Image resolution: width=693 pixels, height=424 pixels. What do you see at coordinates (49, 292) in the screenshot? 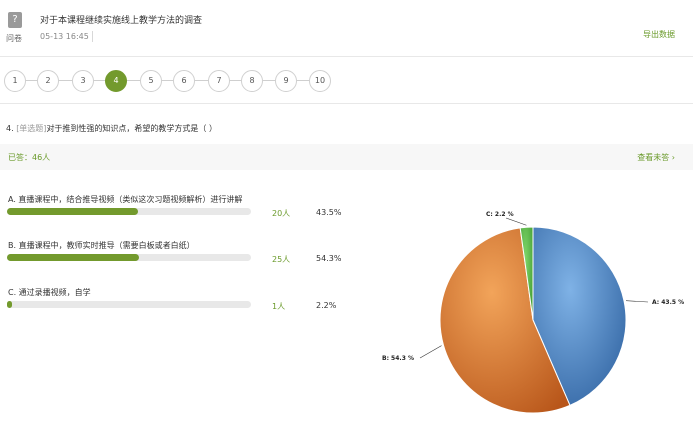
I see `option-label: C. 通过录播视频，自学` at bounding box center [49, 292].